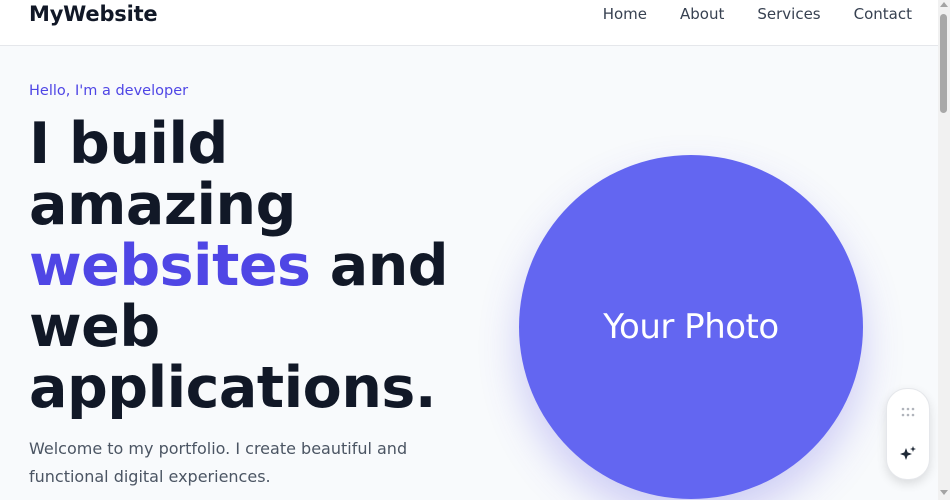 The height and width of the screenshot is (500, 950). I want to click on headline-part-1: I build amazing, so click(162, 174).